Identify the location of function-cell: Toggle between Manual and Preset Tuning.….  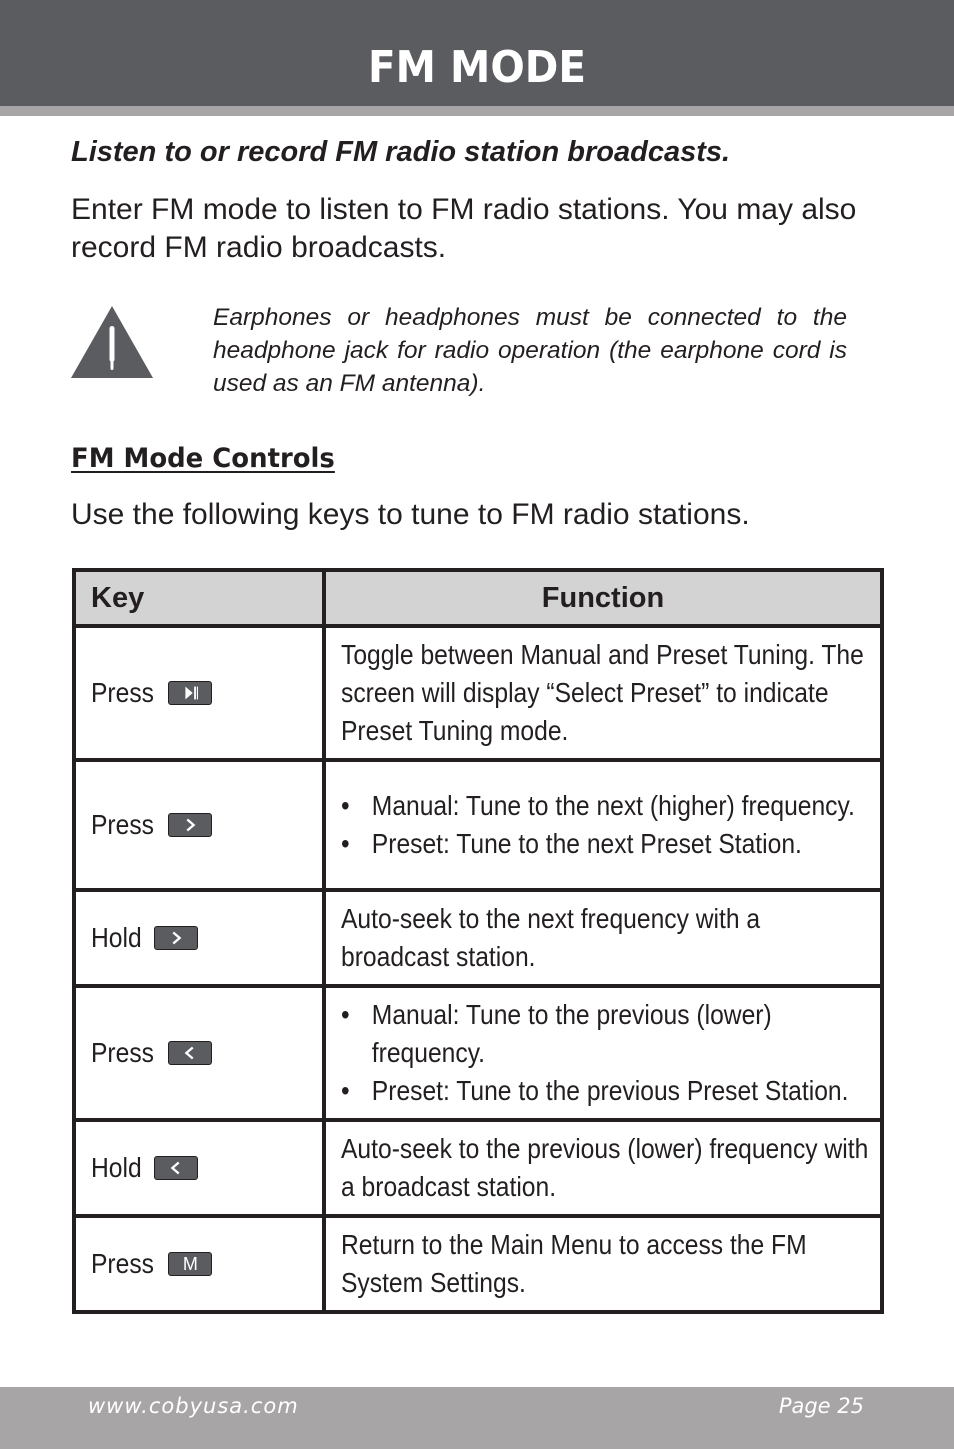
(603, 693).